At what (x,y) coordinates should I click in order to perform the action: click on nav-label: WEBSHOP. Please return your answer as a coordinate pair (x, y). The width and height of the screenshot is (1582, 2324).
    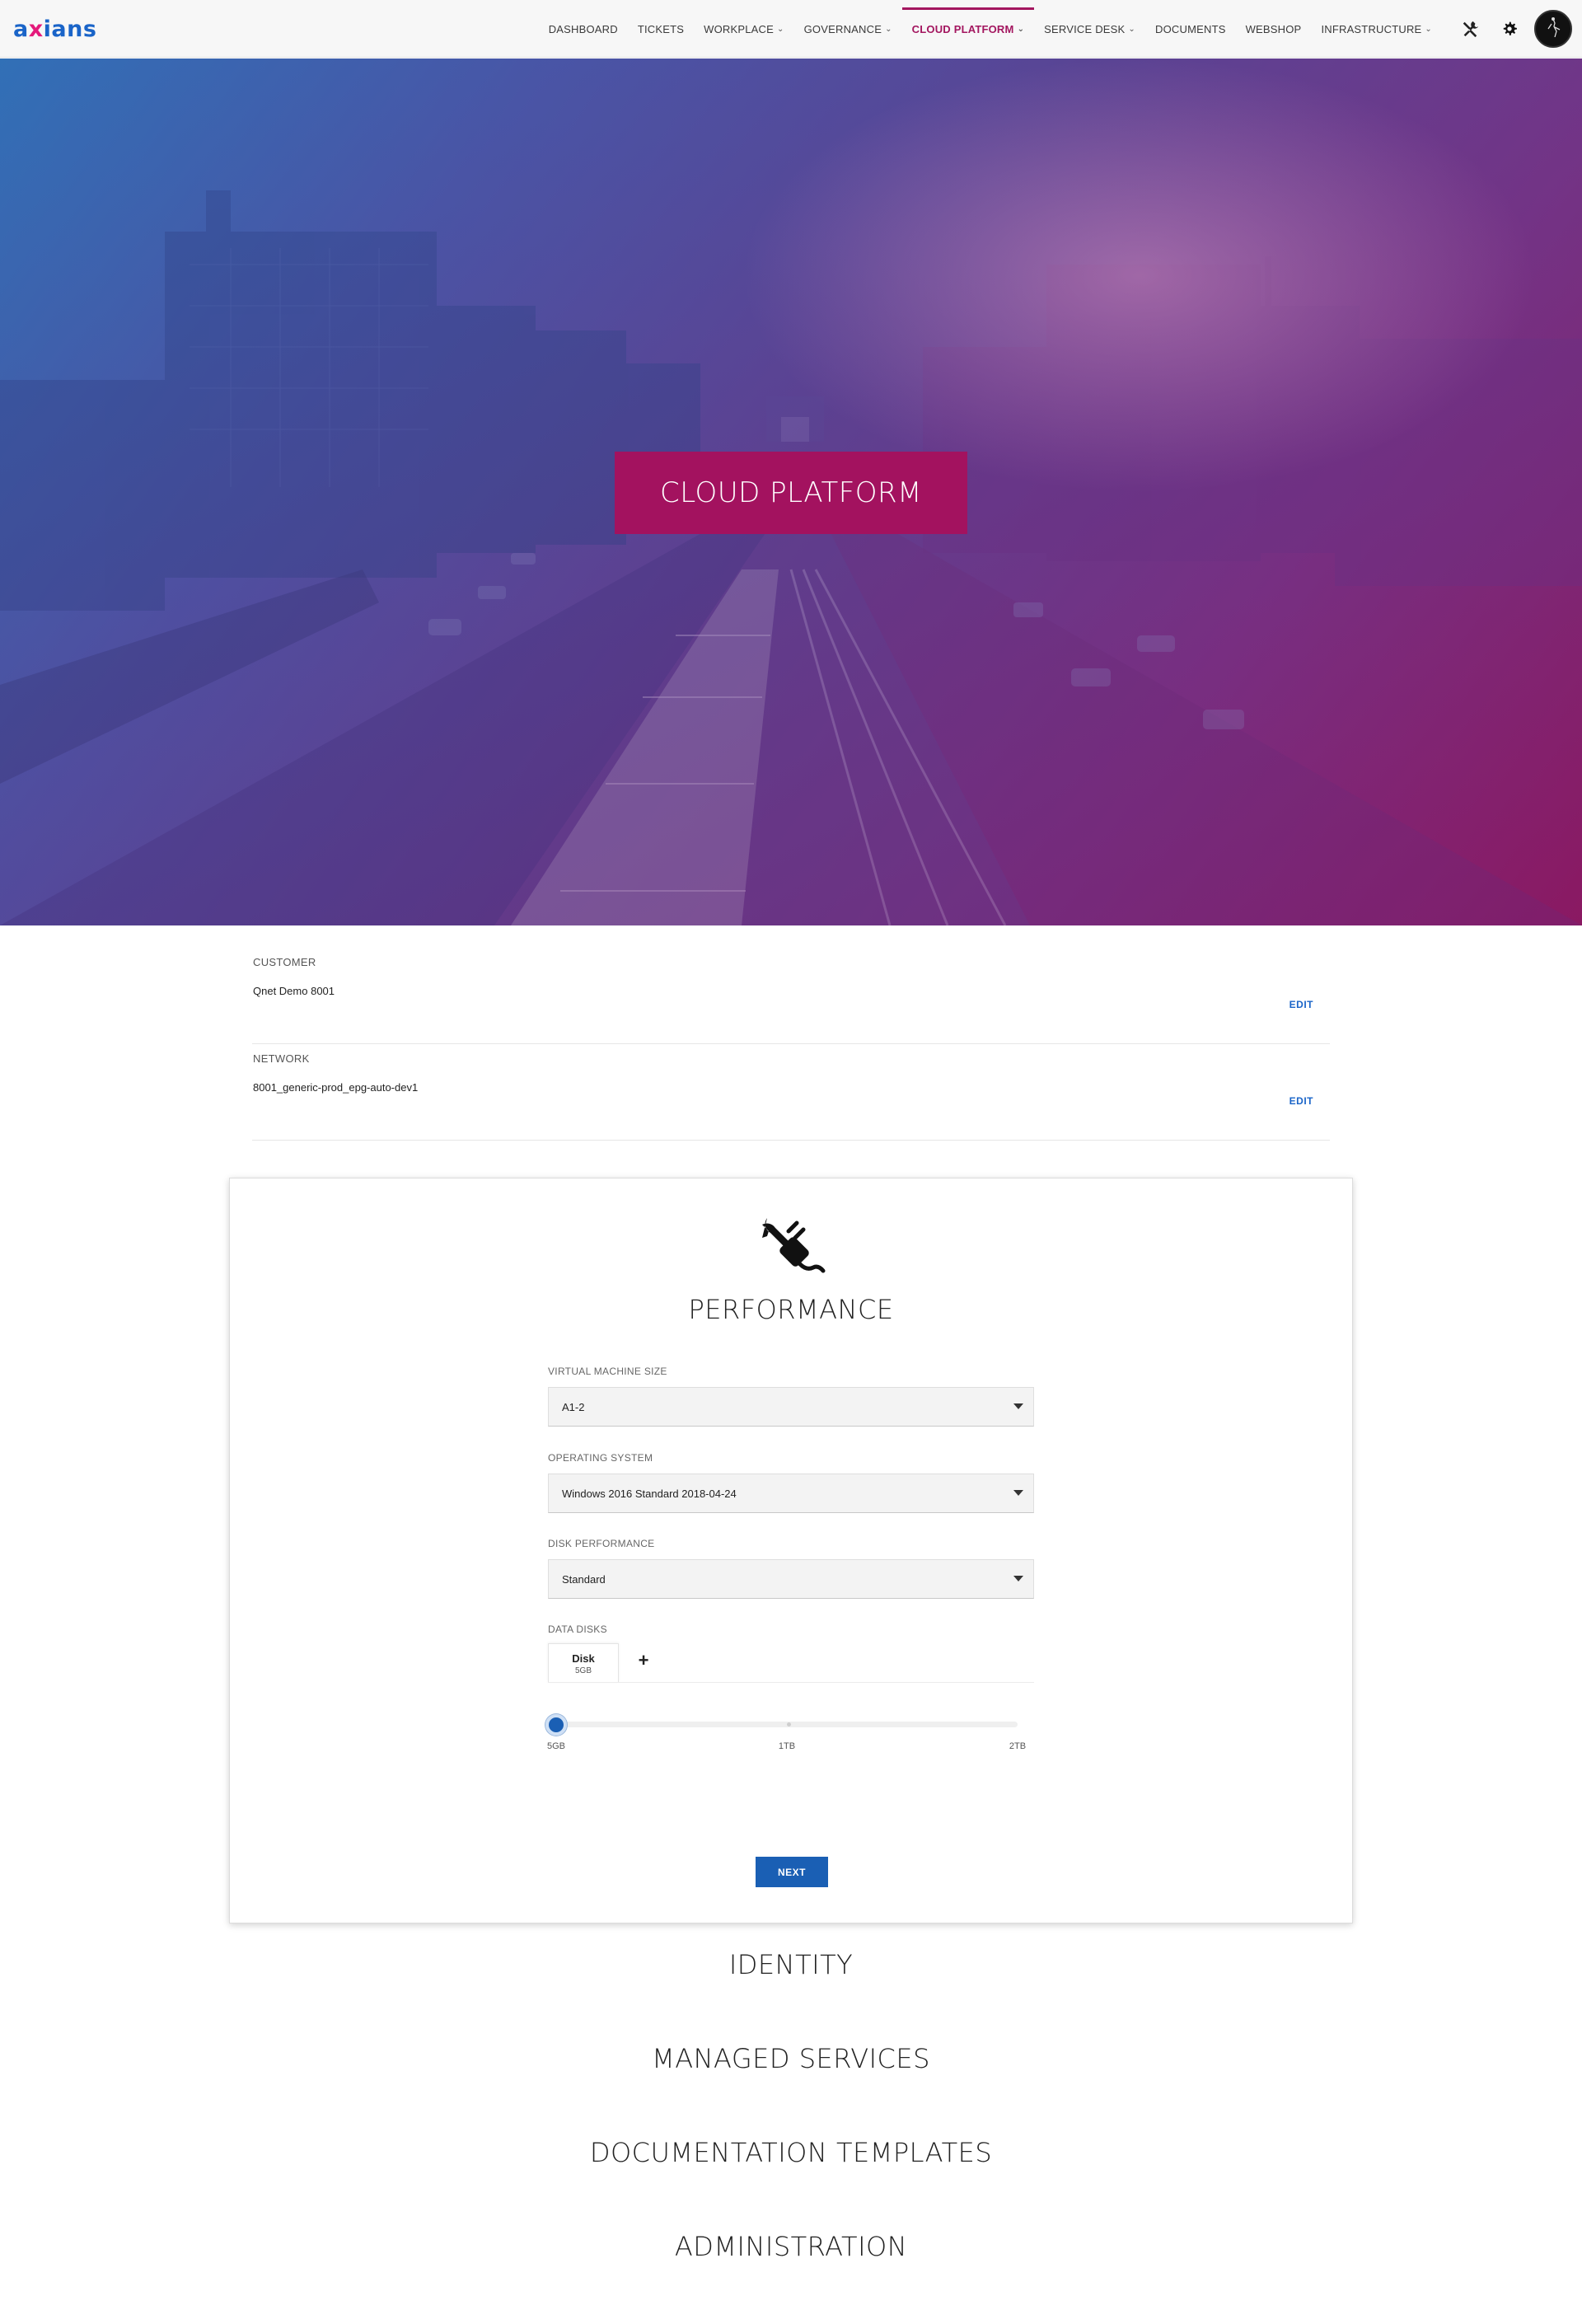
    Looking at the image, I should click on (1274, 29).